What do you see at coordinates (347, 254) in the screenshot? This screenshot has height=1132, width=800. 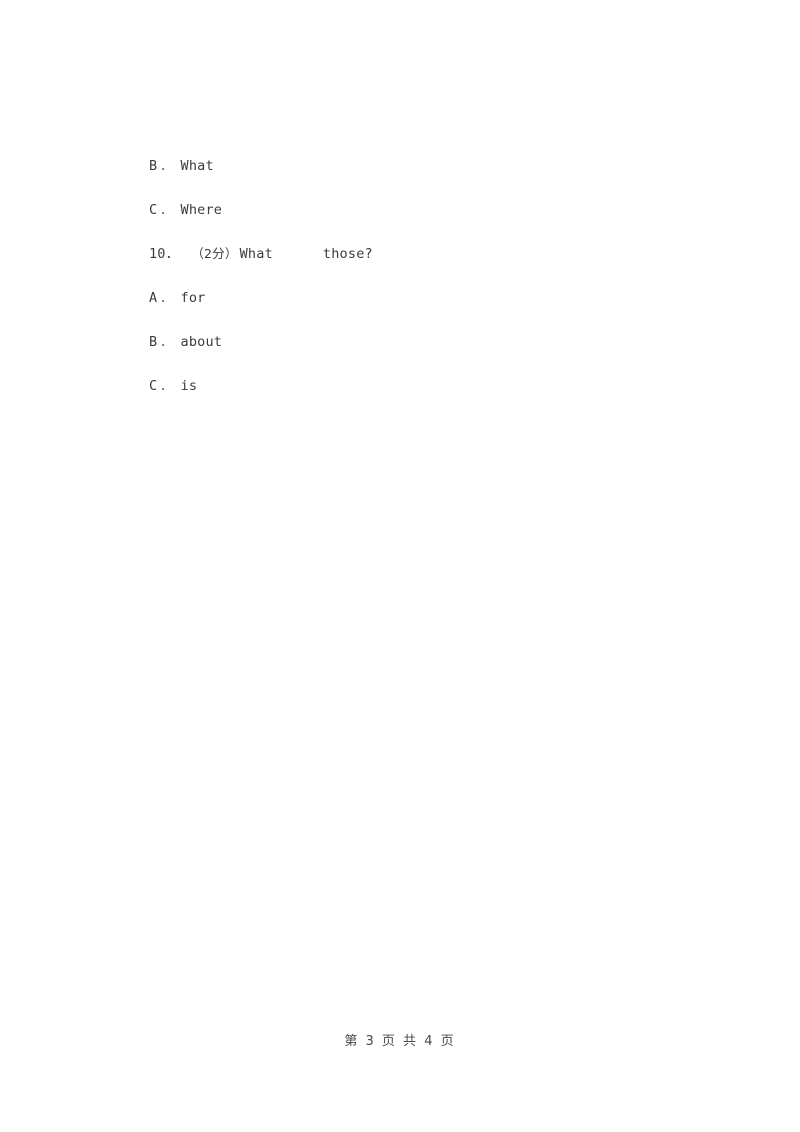 I see `question-stem-after-blank: those?` at bounding box center [347, 254].